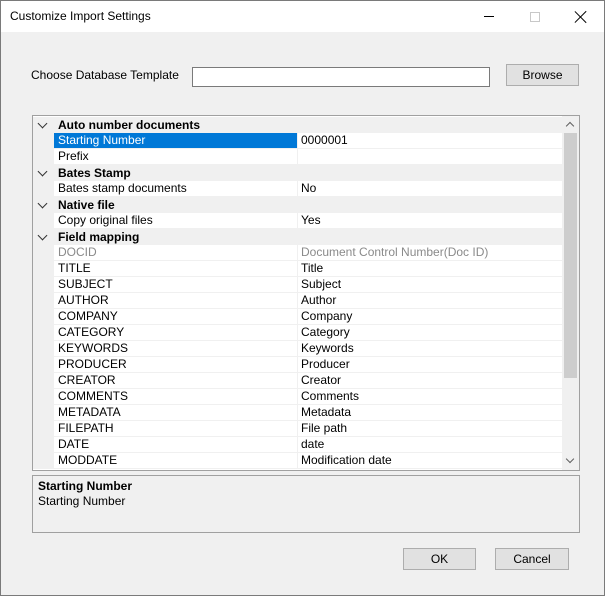 Image resolution: width=605 pixels, height=596 pixels. I want to click on property-row: CREATOR Creator, so click(297, 381).